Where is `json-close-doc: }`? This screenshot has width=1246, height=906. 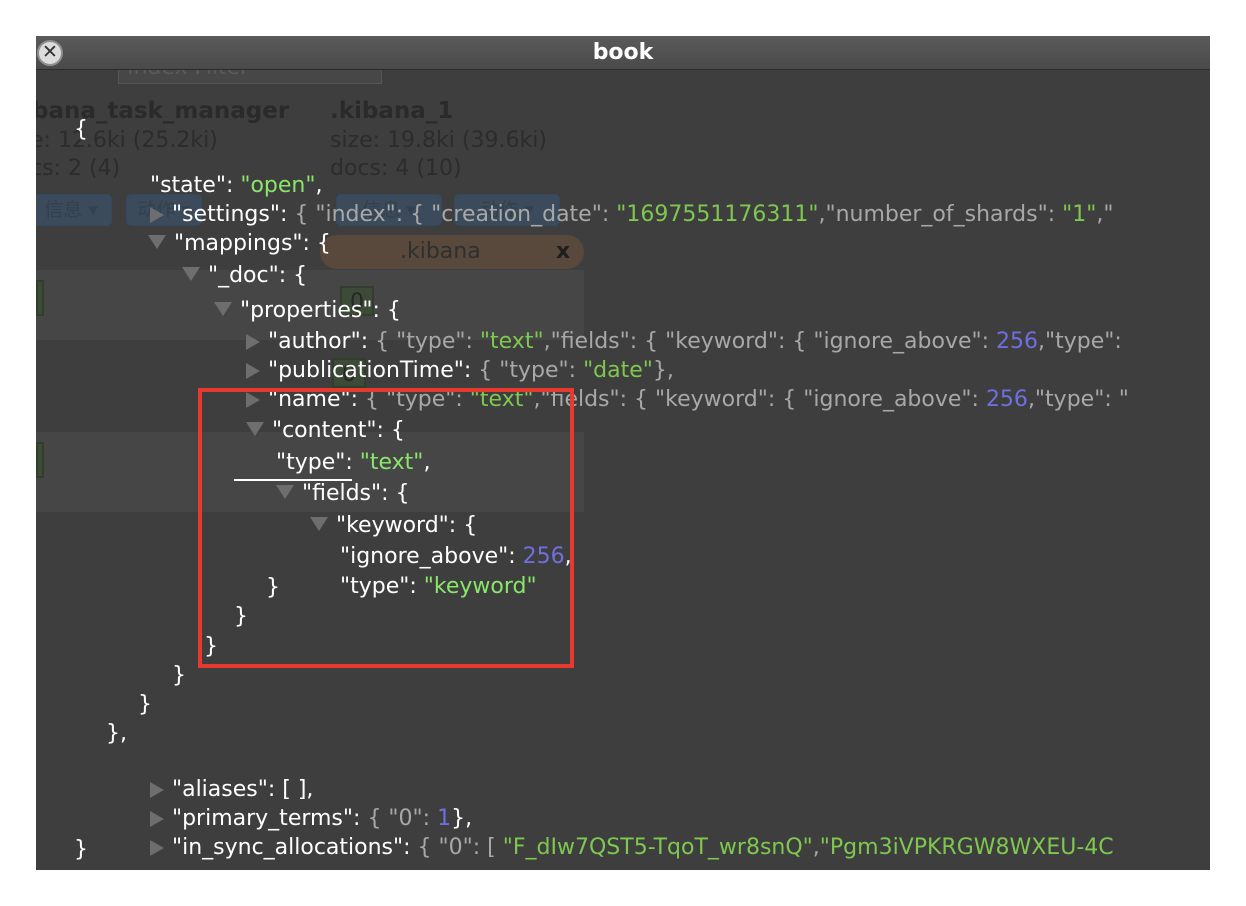
json-close-doc: } is located at coordinates (145, 704).